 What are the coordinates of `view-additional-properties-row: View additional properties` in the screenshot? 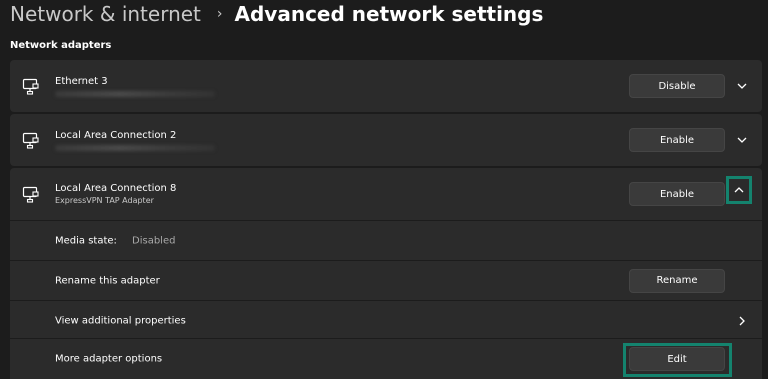 It's located at (386, 320).